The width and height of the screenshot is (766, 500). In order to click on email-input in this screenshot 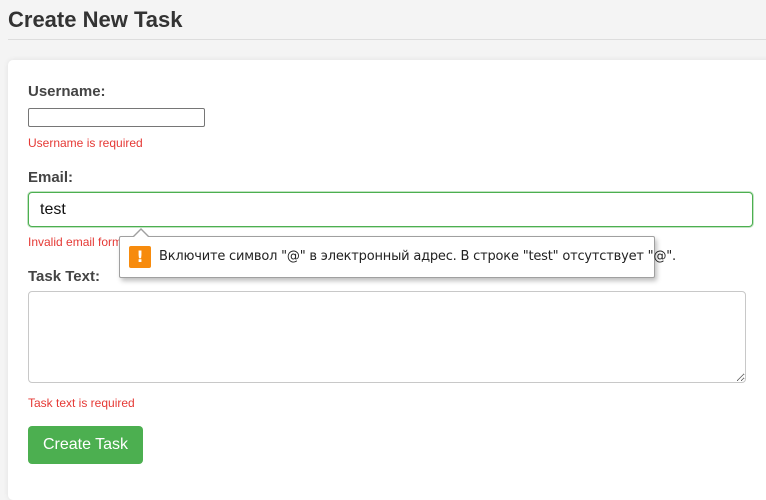, I will do `click(390, 209)`.